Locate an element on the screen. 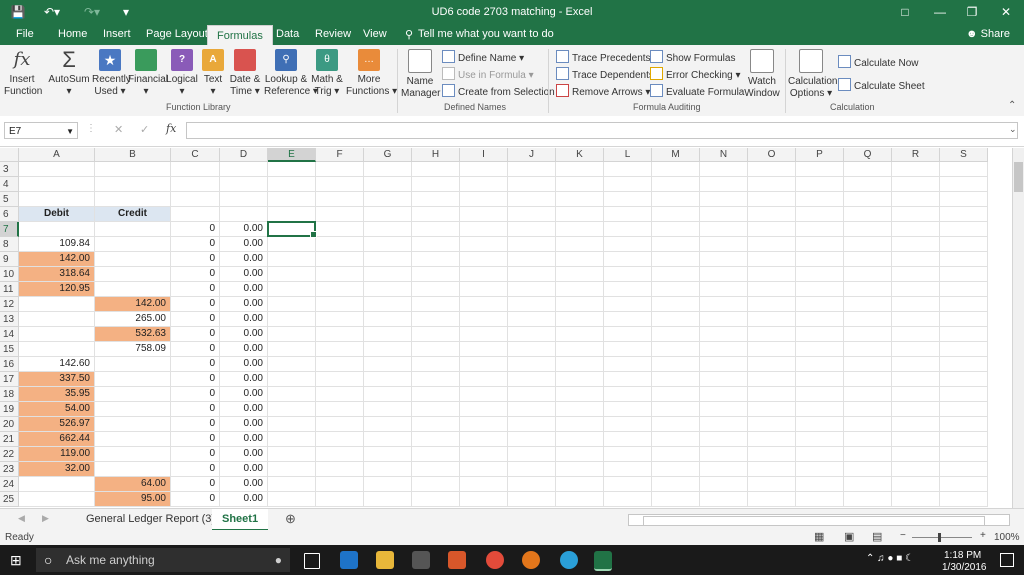 This screenshot has height=575, width=1024. cell-j16 is located at coordinates (532, 364).